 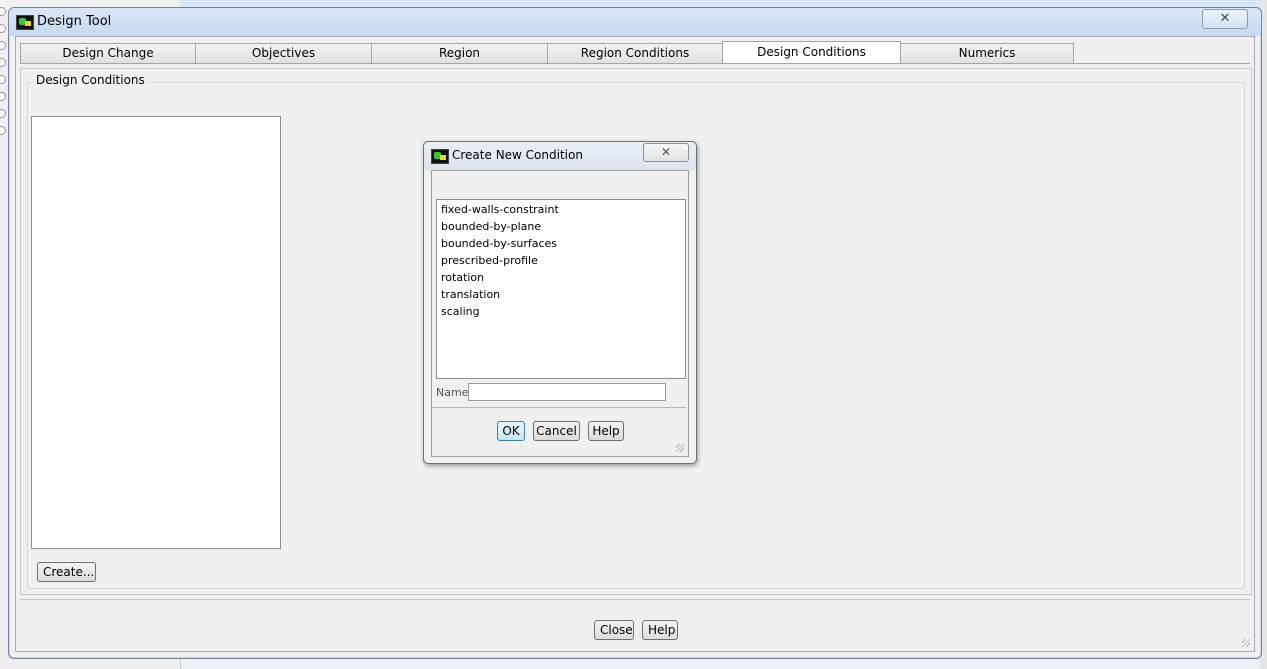 I want to click on name-label: Name, so click(x=452, y=392).